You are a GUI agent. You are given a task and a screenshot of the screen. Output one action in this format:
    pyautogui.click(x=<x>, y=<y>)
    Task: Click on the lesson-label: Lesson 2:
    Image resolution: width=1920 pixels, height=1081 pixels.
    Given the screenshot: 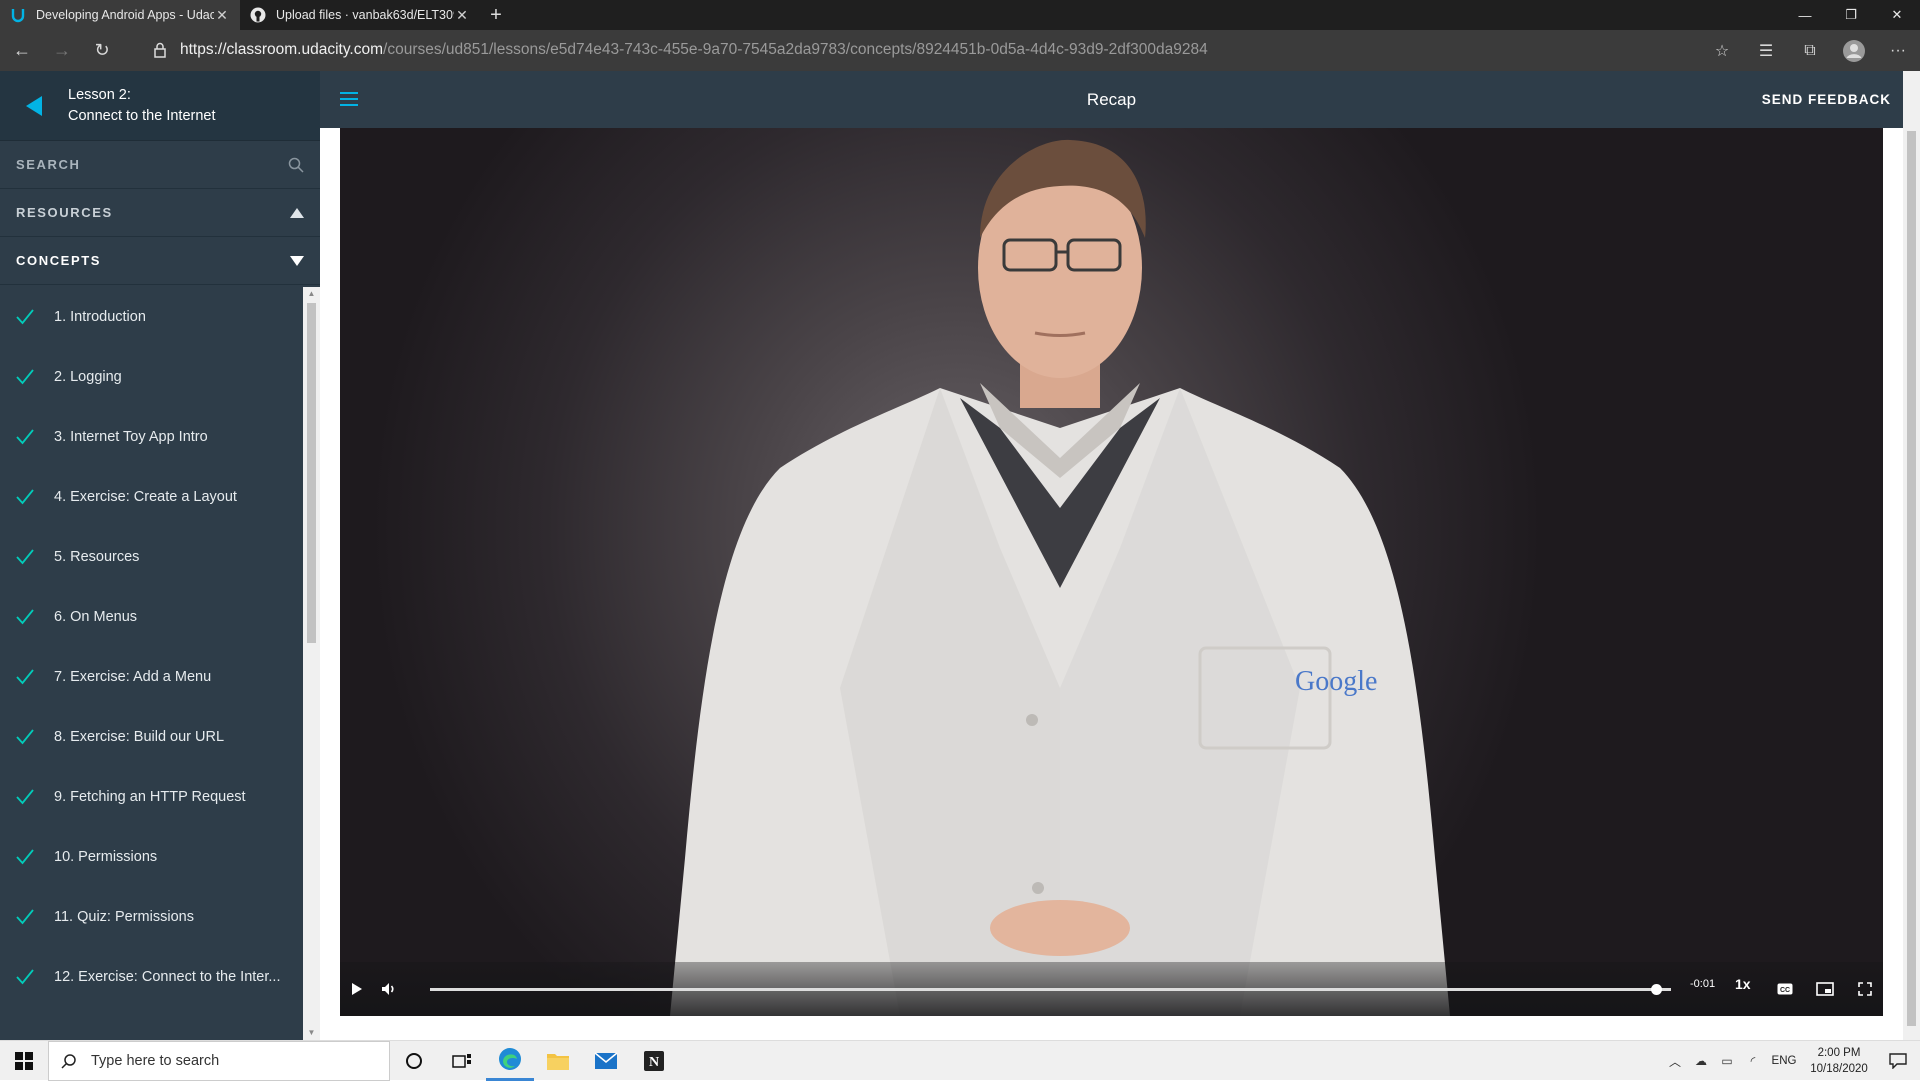 What is the action you would take?
    pyautogui.click(x=99, y=94)
    